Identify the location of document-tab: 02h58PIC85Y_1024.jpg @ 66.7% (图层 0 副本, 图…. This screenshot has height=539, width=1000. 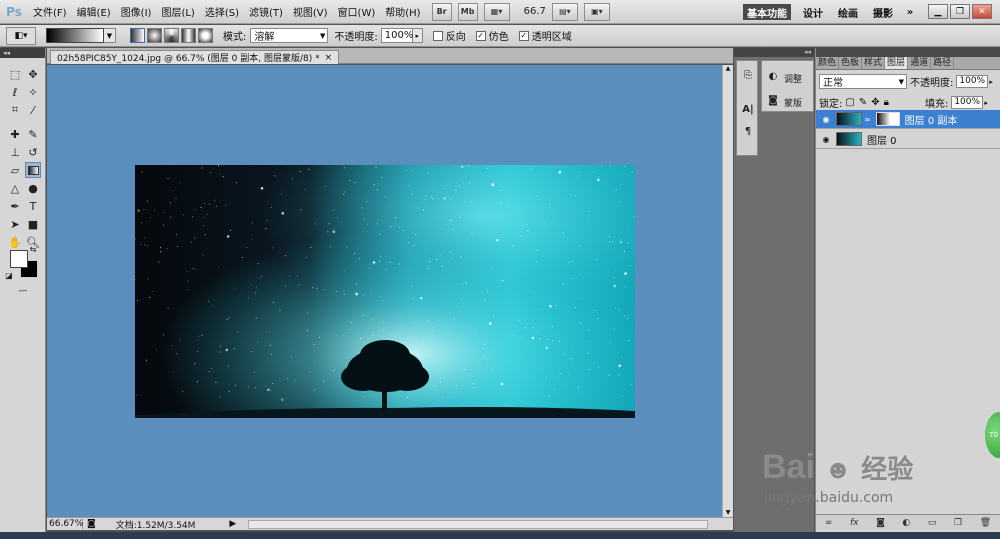
(195, 57).